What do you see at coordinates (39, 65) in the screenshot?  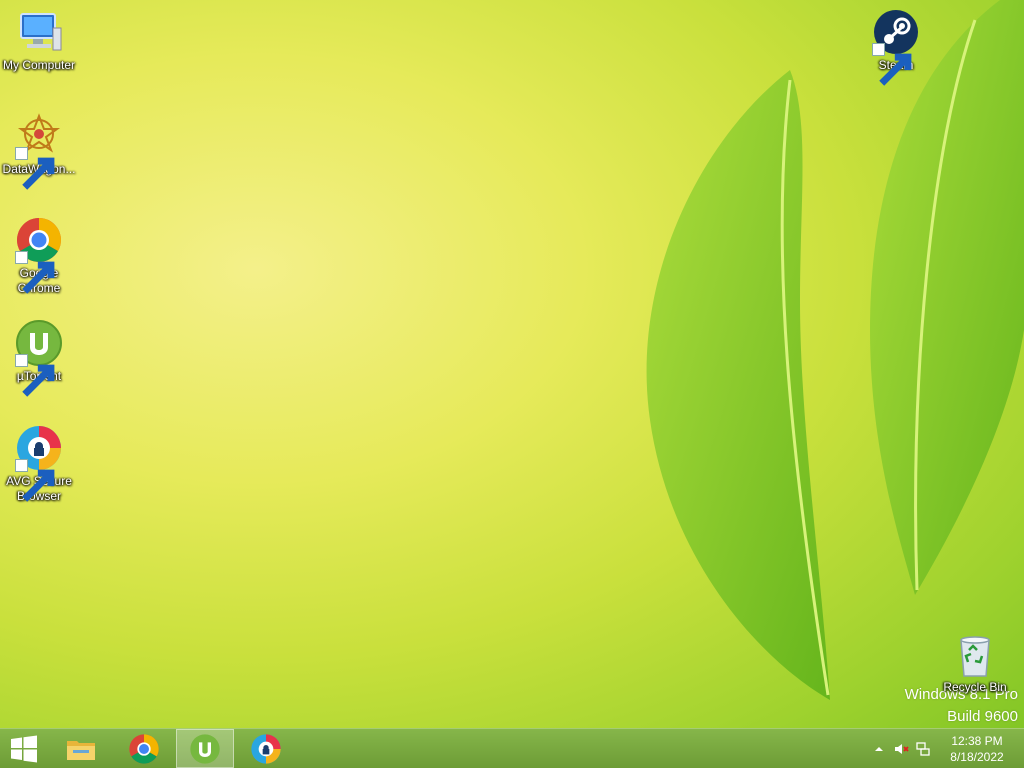 I see `desktop-icon-label: My Computer` at bounding box center [39, 65].